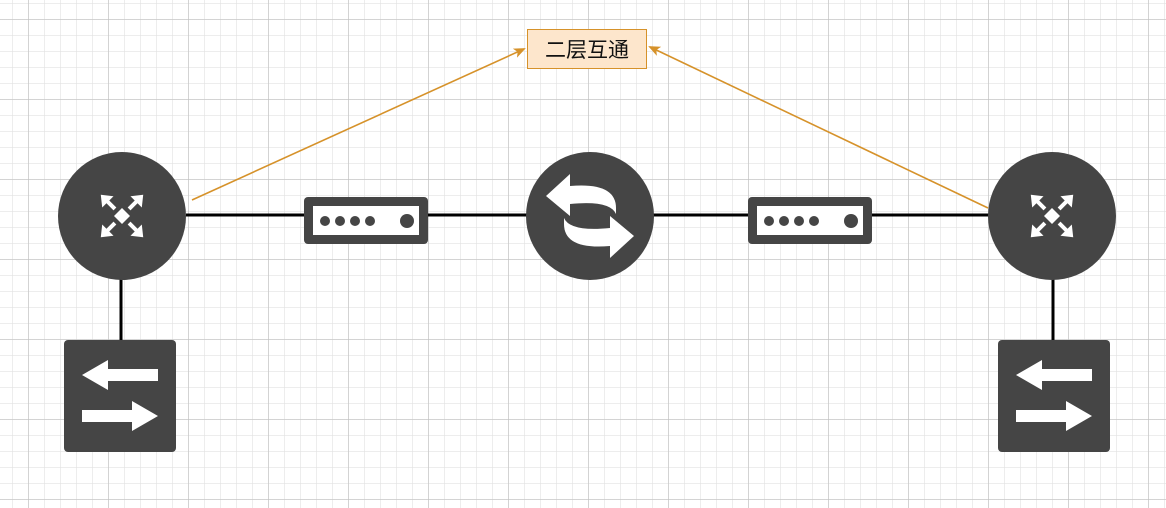  What do you see at coordinates (590, 216) in the screenshot?
I see `transport-center` at bounding box center [590, 216].